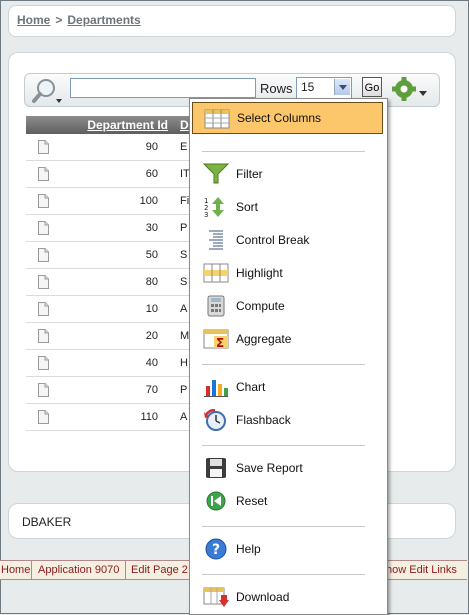 The width and height of the screenshot is (469, 615). I want to click on flashback-icon, so click(215, 420).